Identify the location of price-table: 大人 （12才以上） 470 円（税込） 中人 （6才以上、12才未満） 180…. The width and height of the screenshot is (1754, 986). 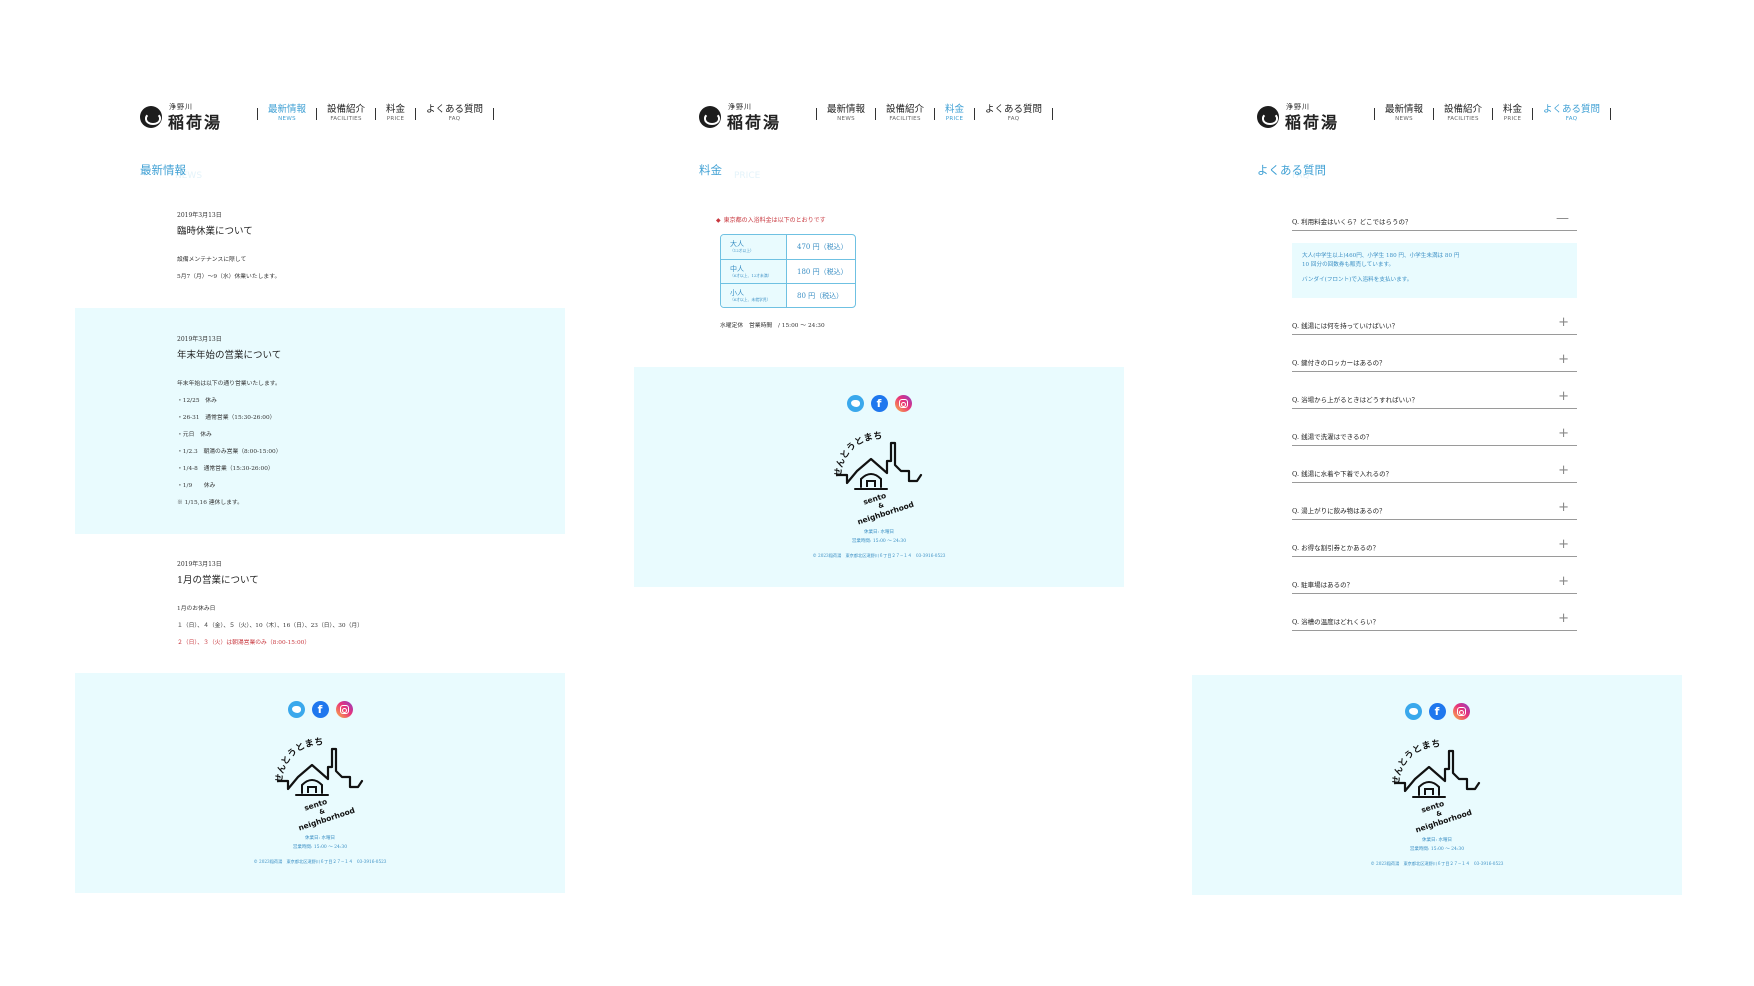
(788, 271).